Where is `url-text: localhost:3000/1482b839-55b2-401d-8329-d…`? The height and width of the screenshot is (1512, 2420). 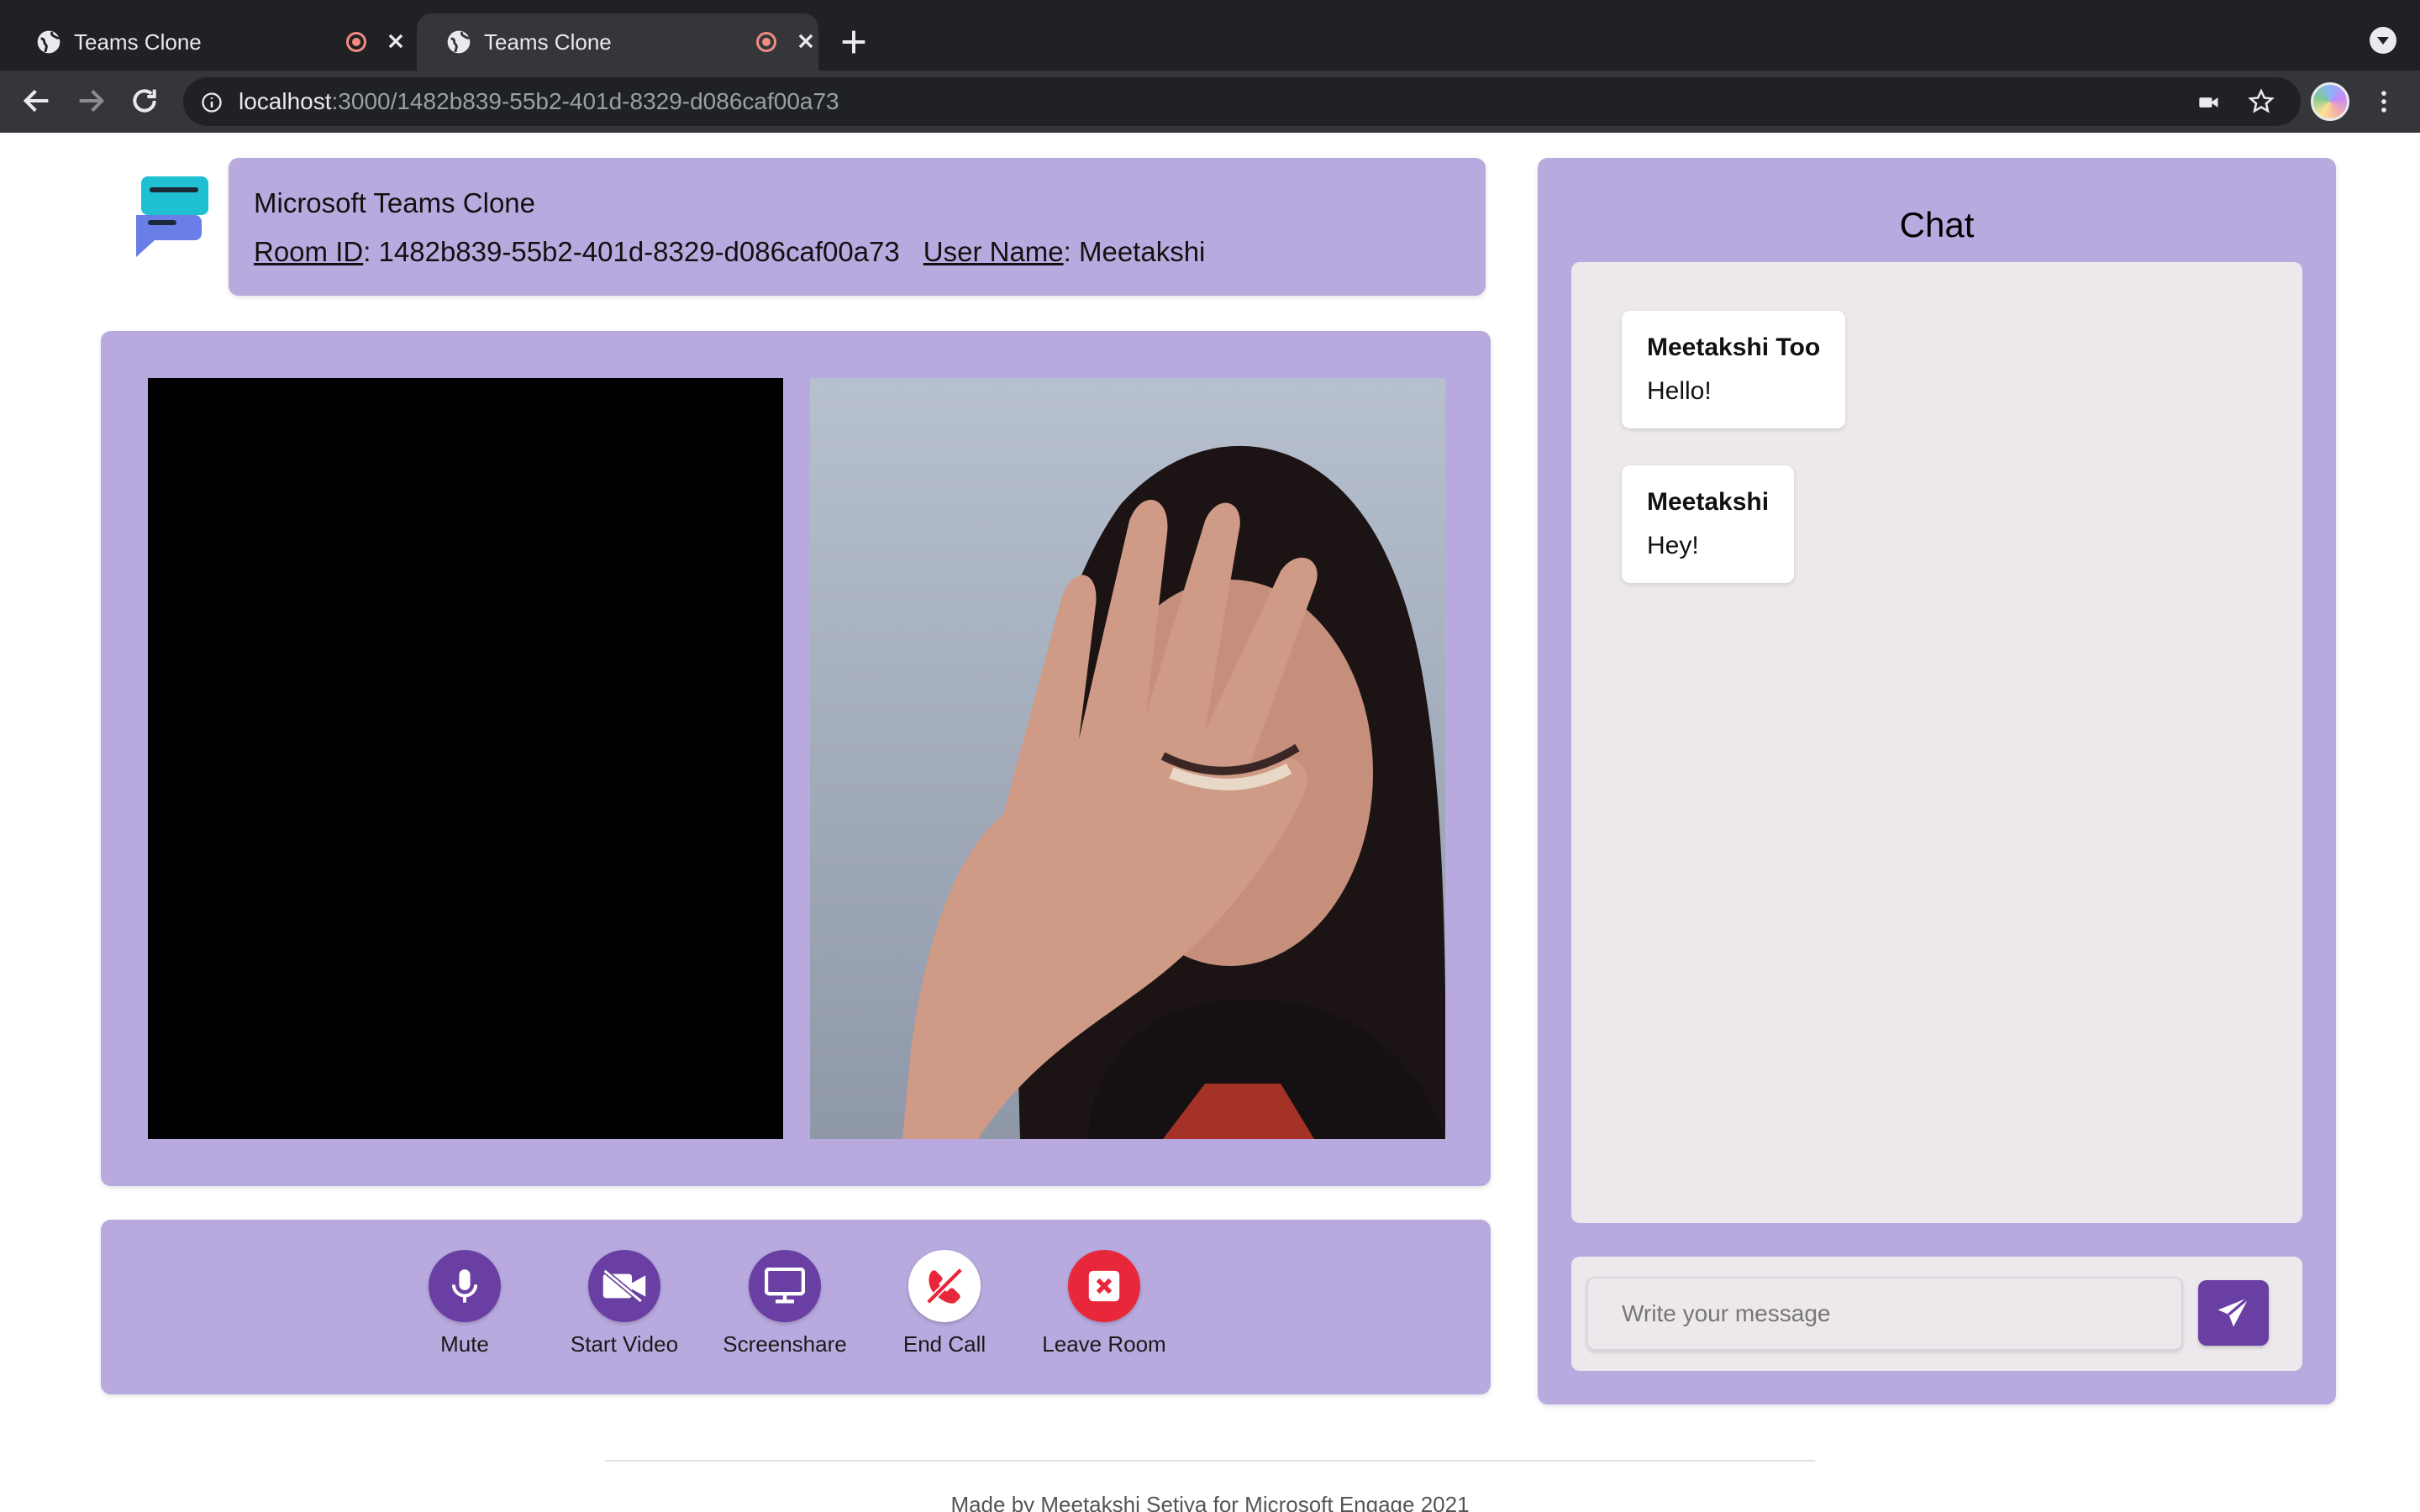
url-text: localhost:3000/1482b839-55b2-401d-8329-d… is located at coordinates (539, 101).